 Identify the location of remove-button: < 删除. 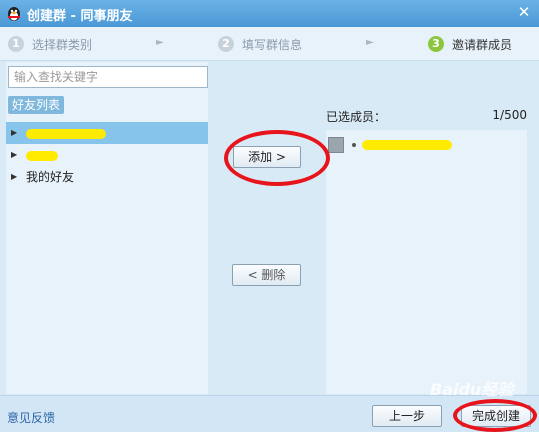
(266, 275).